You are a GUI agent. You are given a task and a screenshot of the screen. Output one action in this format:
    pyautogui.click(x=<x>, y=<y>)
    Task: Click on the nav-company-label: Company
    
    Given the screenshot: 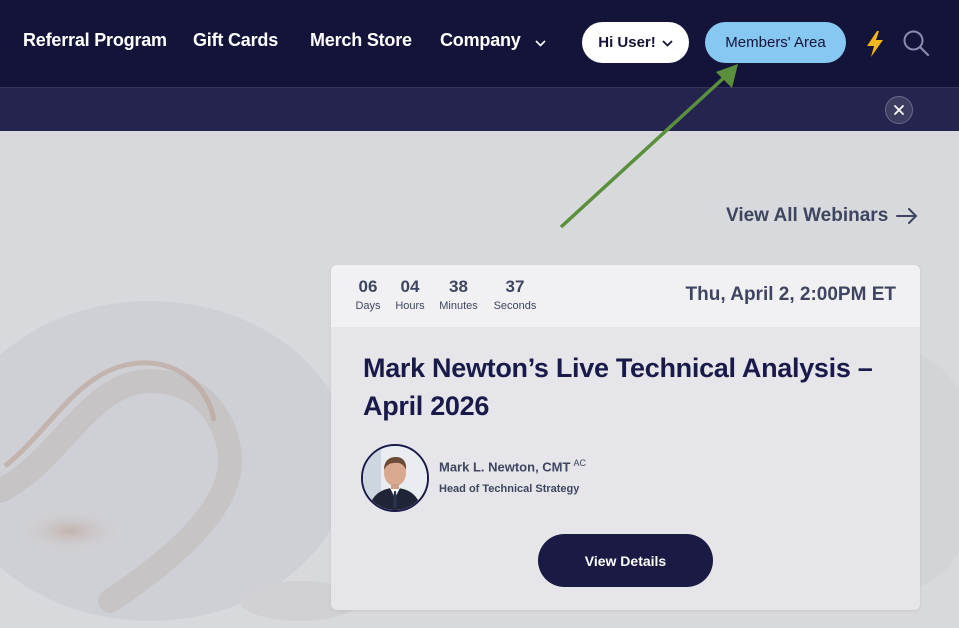 What is the action you would take?
    pyautogui.click(x=480, y=40)
    